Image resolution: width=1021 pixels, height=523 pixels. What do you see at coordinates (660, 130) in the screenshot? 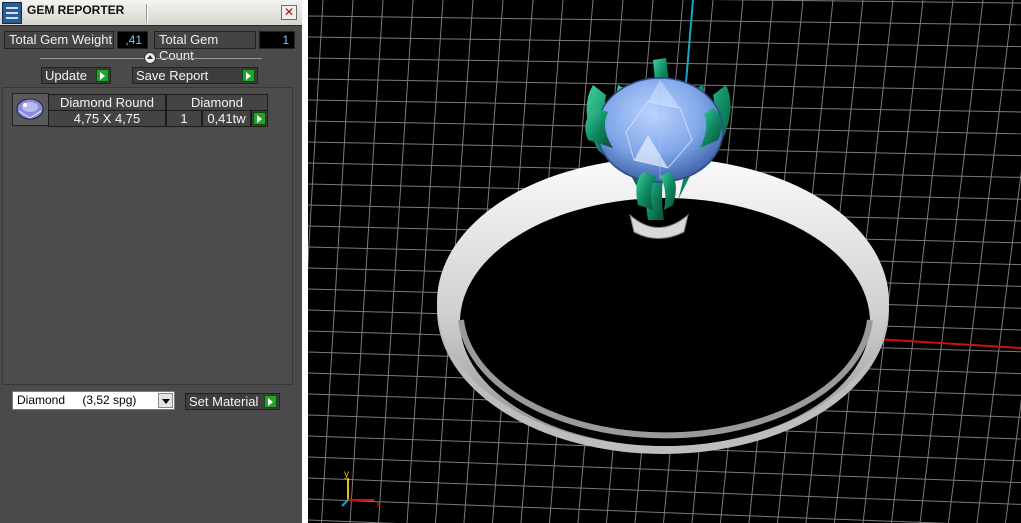
I see `diamond-gem` at bounding box center [660, 130].